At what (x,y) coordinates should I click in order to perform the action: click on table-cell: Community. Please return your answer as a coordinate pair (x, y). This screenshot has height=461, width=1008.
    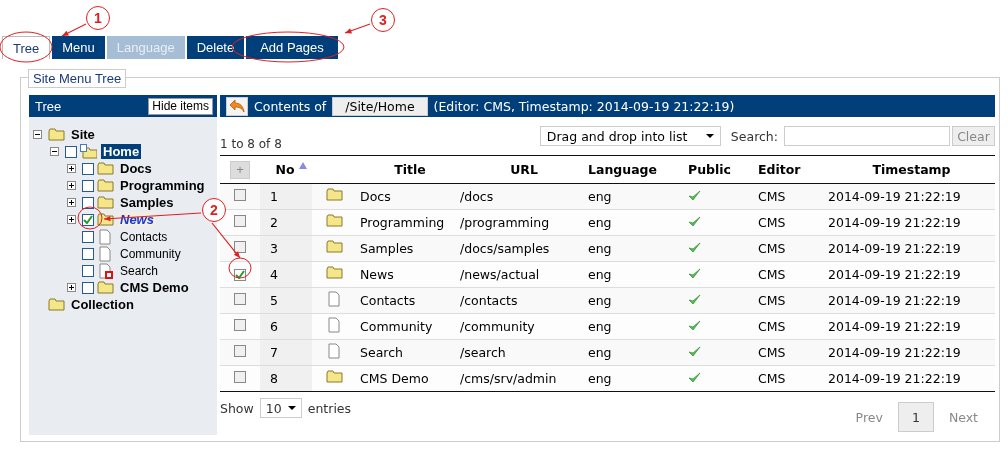
    Looking at the image, I should click on (396, 326).